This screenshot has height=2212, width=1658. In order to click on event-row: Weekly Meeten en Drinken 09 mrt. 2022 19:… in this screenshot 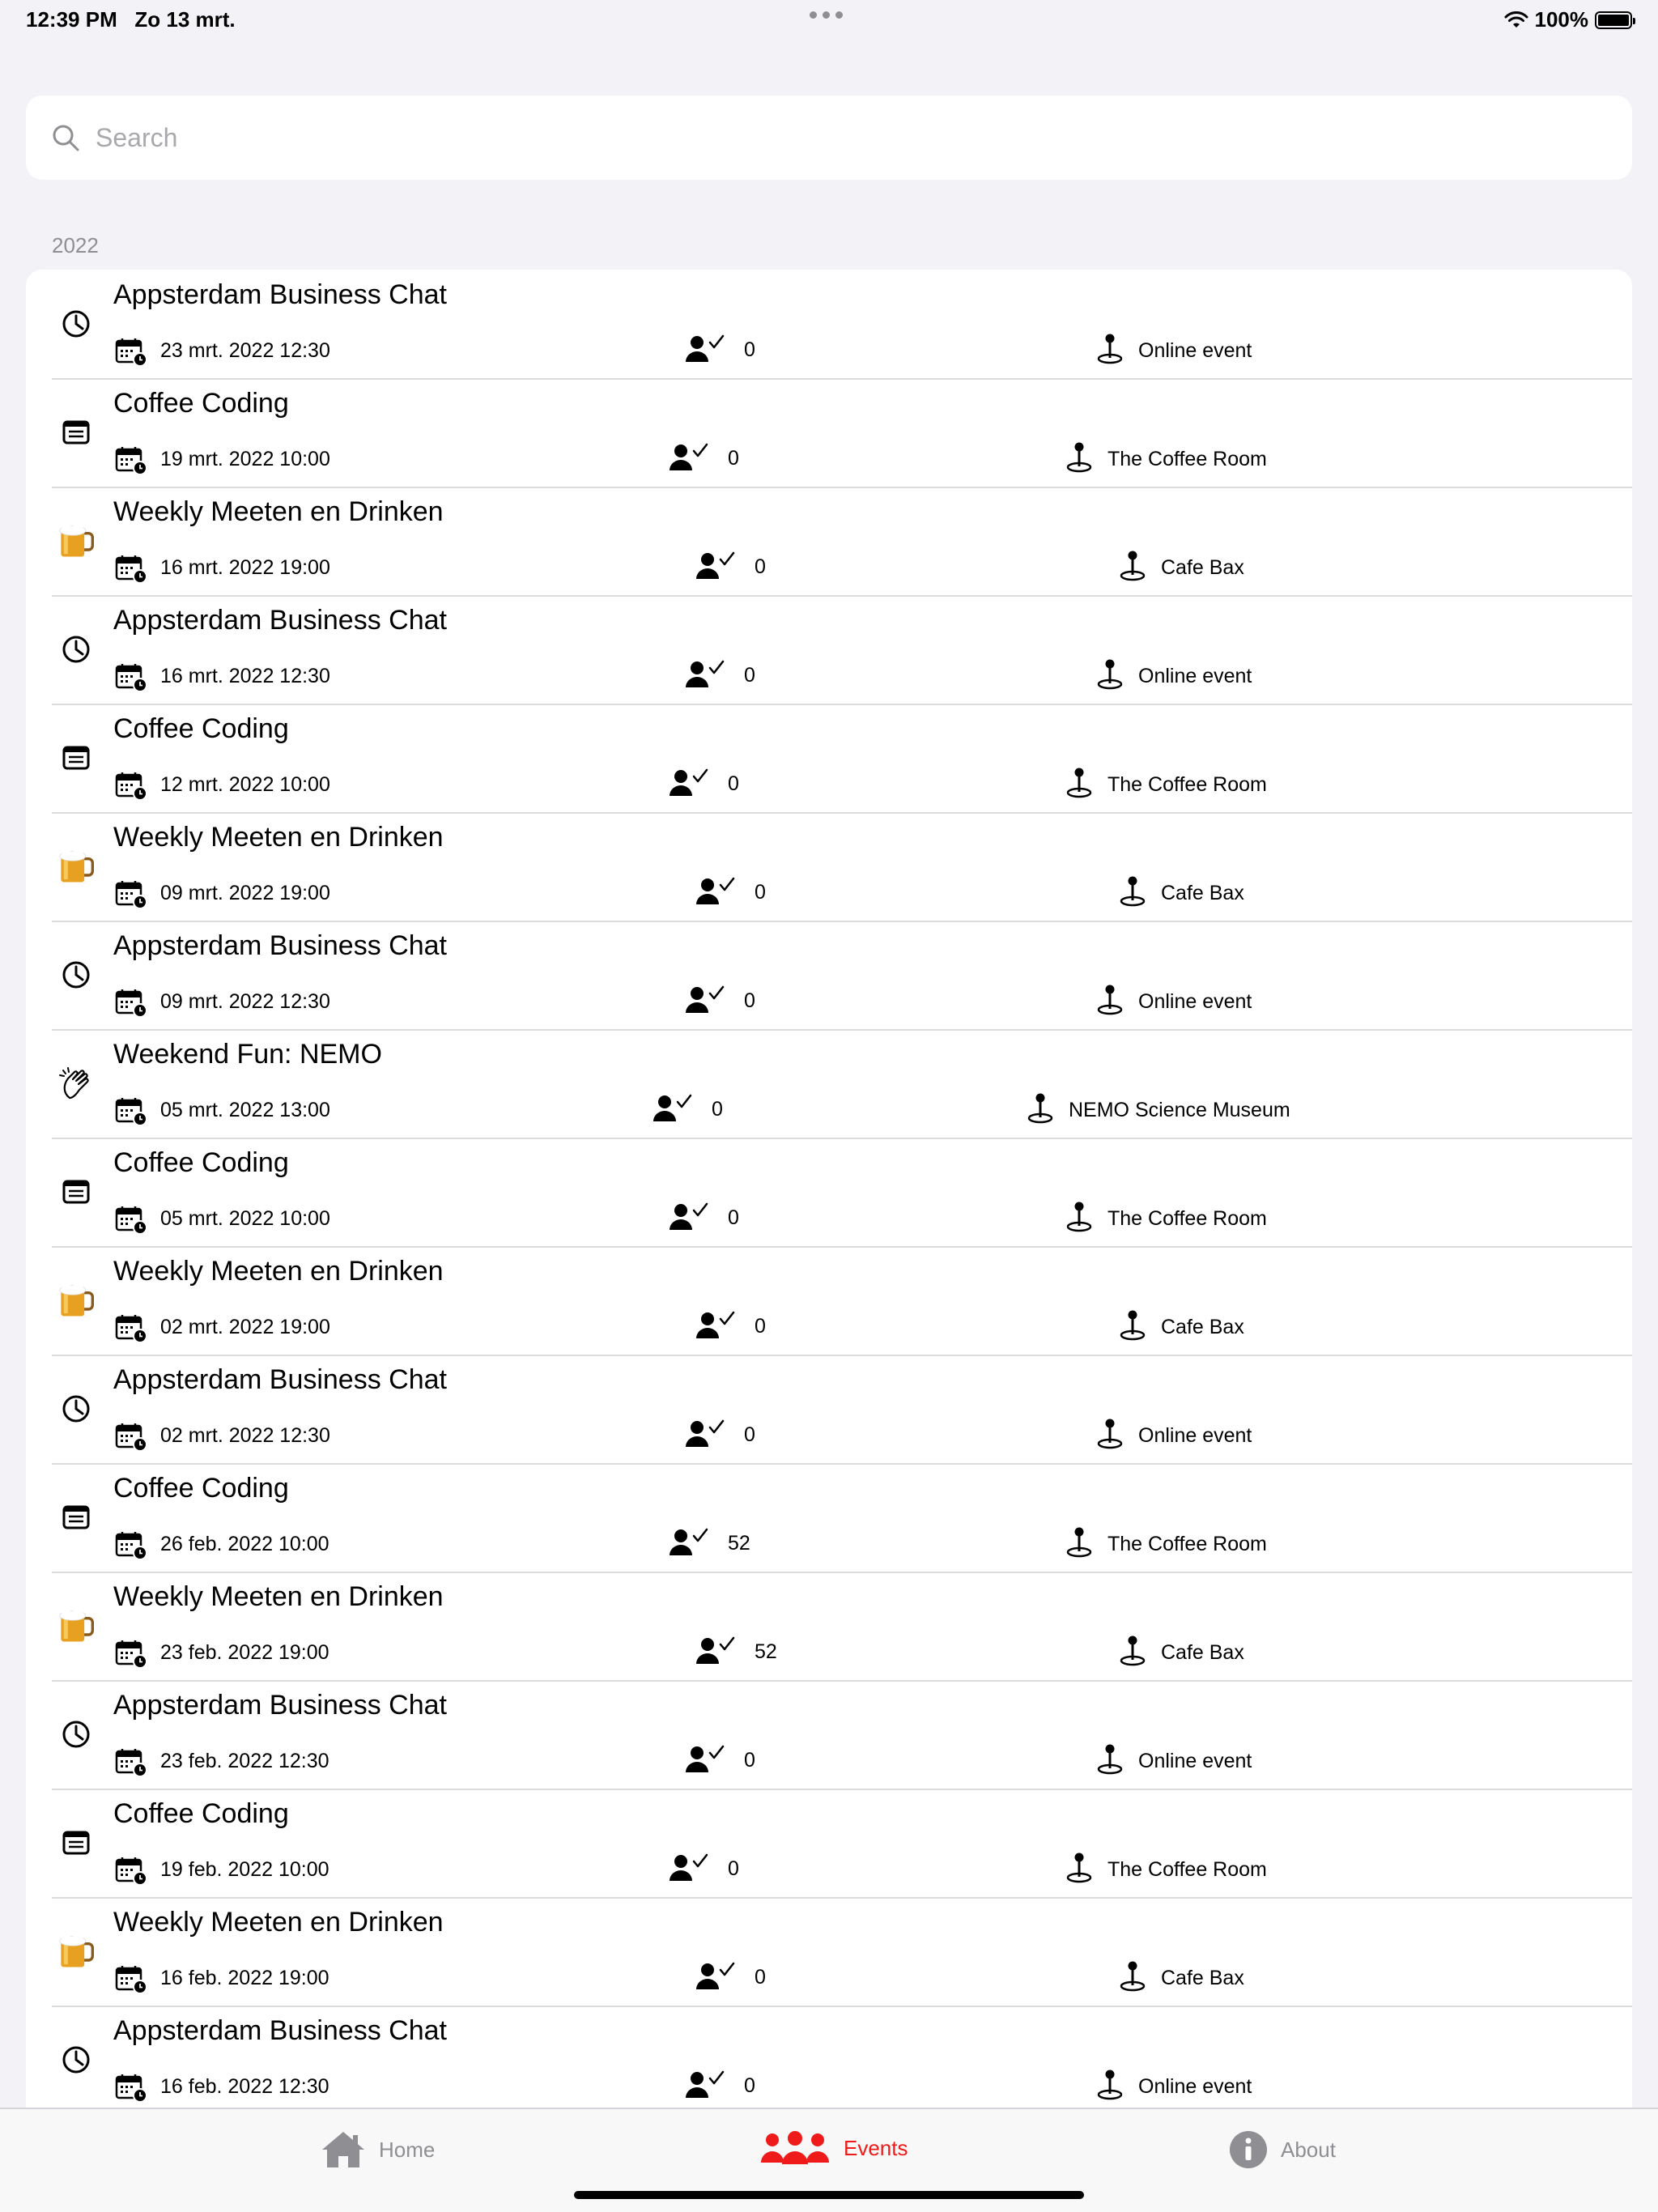, I will do `click(829, 867)`.